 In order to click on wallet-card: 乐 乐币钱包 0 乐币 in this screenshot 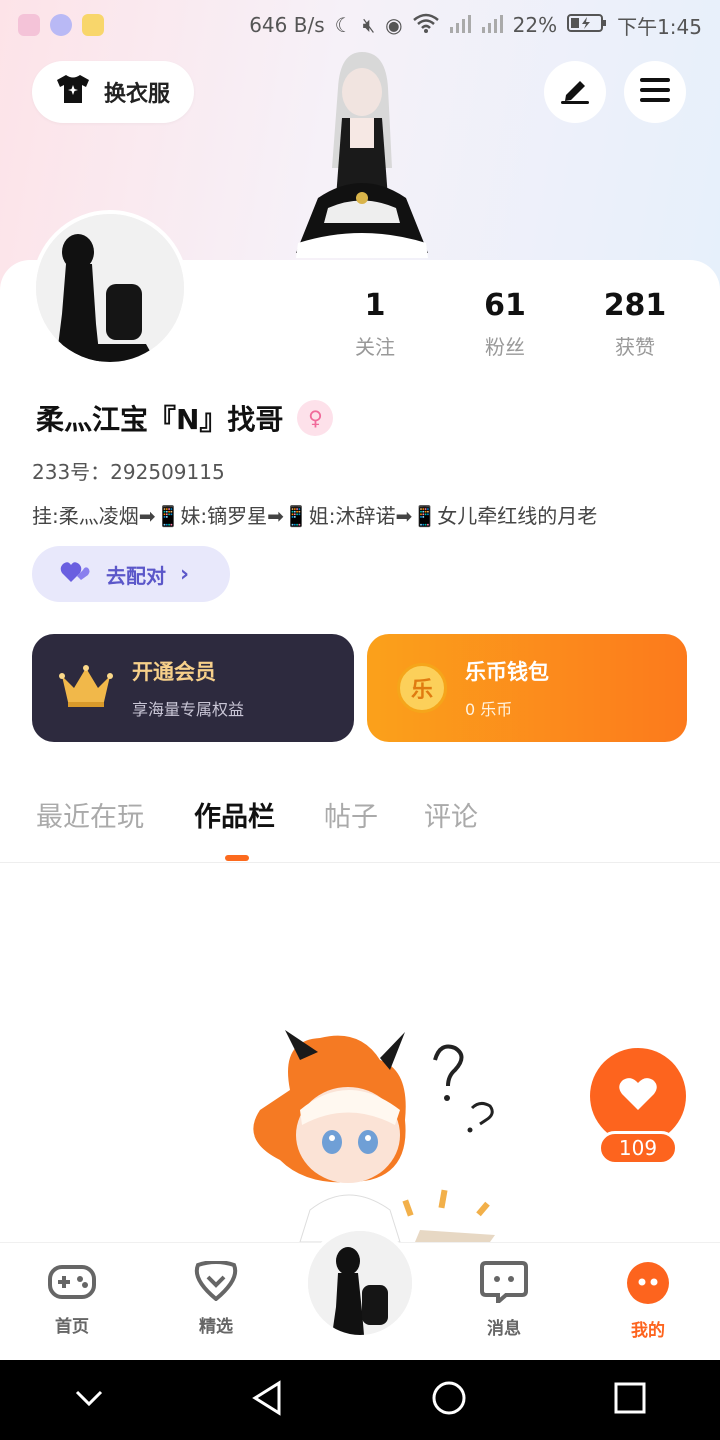, I will do `click(527, 688)`.